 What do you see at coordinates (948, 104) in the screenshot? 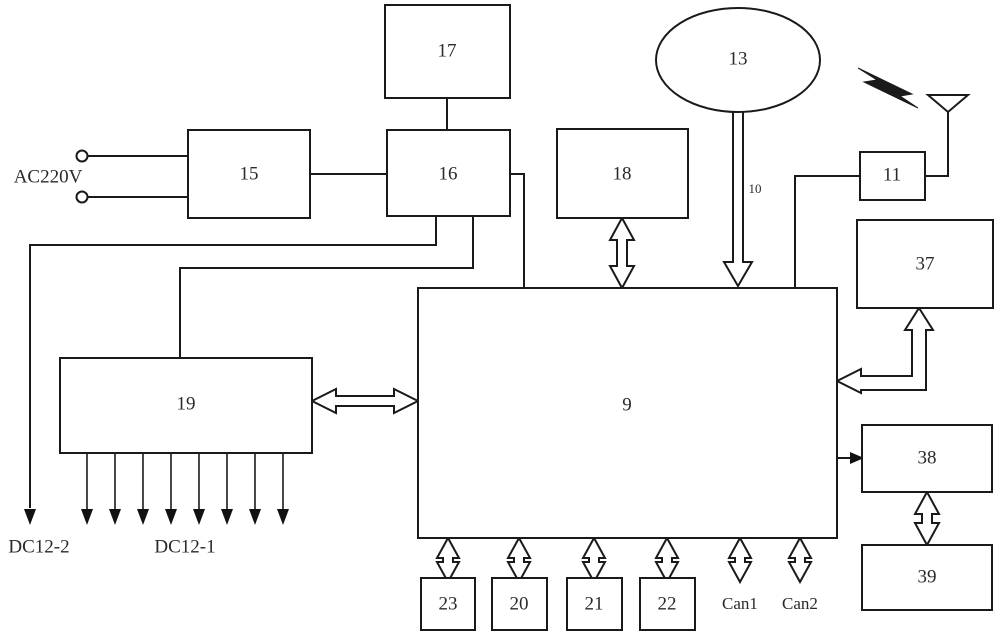
I see `antenna-icon` at bounding box center [948, 104].